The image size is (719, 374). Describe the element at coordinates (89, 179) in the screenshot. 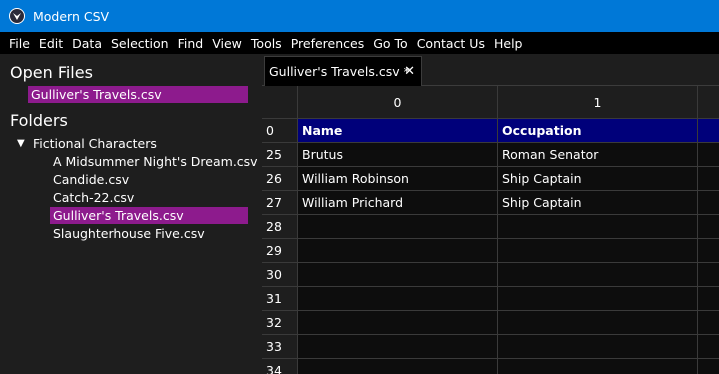

I see `folder-file-item: Candide.csv` at that location.